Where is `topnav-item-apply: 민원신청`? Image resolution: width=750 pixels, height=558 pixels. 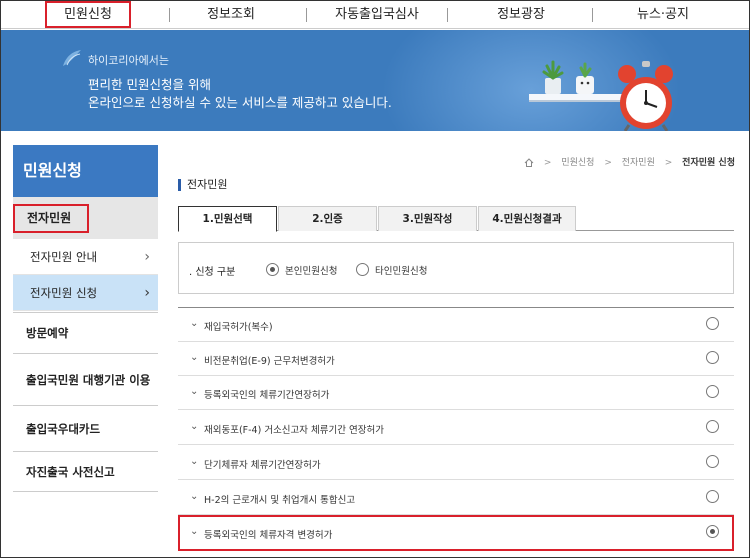
topnav-item-apply: 민원신청 is located at coordinates (88, 15).